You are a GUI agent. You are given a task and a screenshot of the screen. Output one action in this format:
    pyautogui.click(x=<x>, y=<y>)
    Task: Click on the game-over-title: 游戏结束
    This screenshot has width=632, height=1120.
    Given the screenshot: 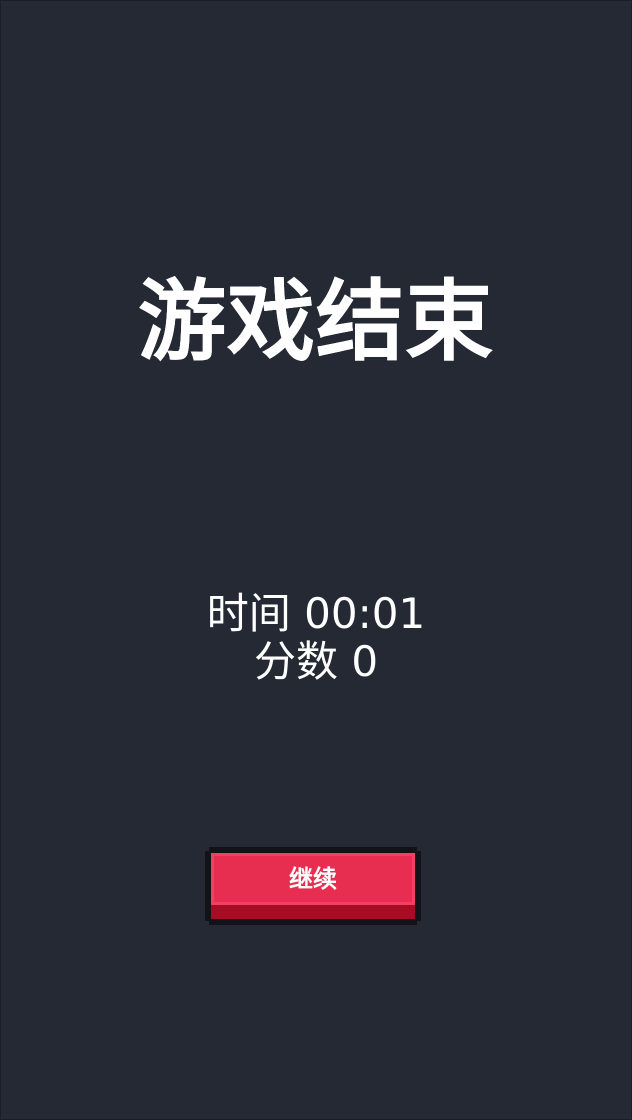 What is the action you would take?
    pyautogui.click(x=315, y=321)
    